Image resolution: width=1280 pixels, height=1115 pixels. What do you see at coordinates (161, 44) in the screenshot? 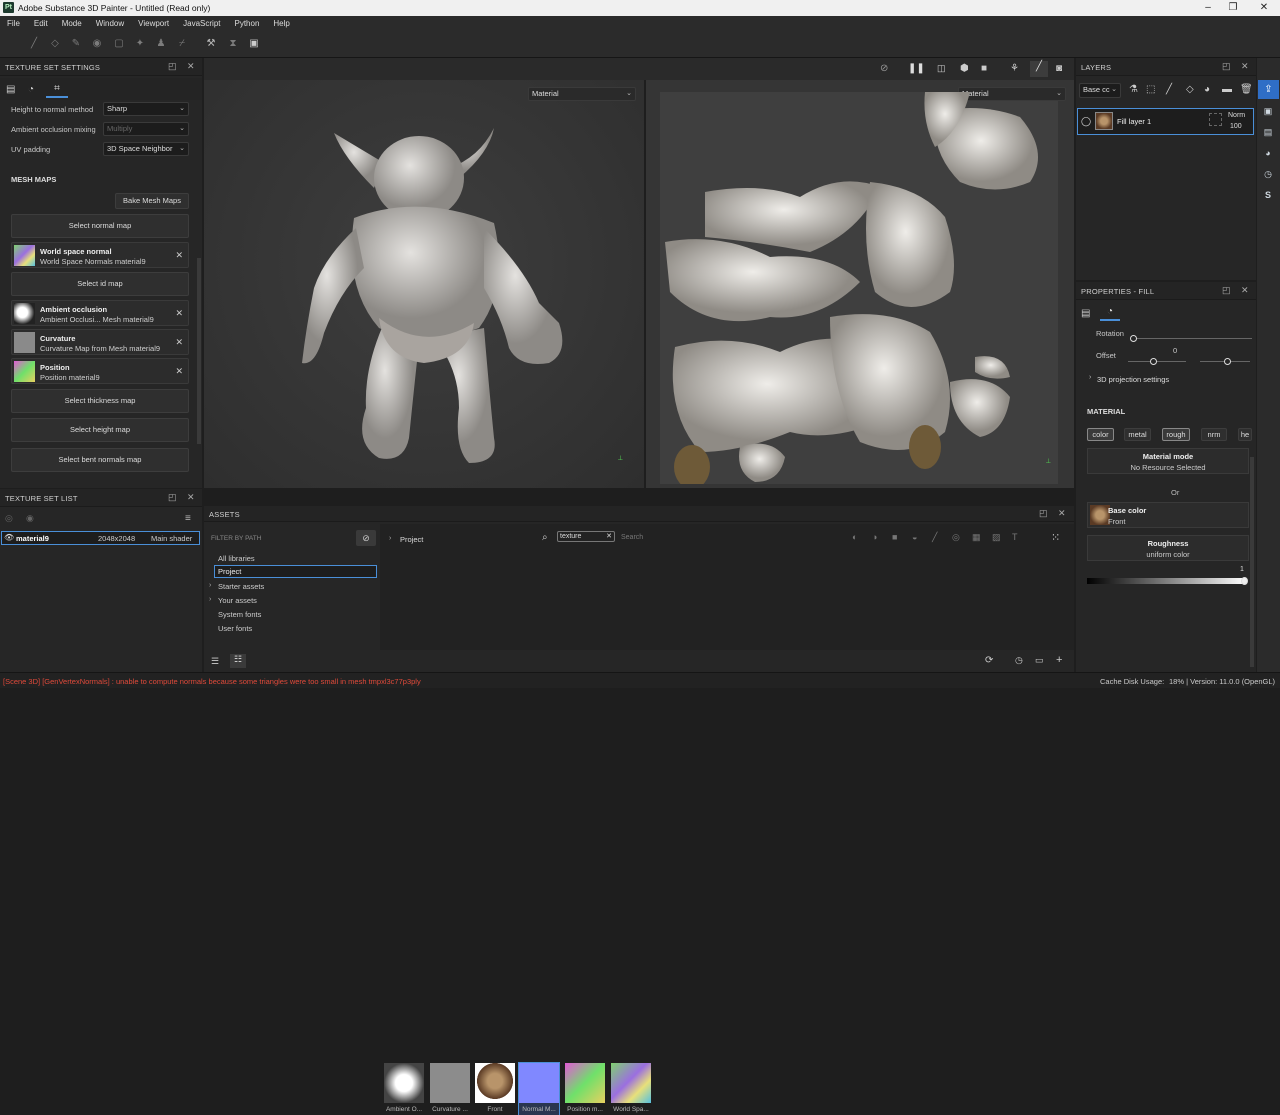
I see `polygon-fill-icon: ♟` at bounding box center [161, 44].